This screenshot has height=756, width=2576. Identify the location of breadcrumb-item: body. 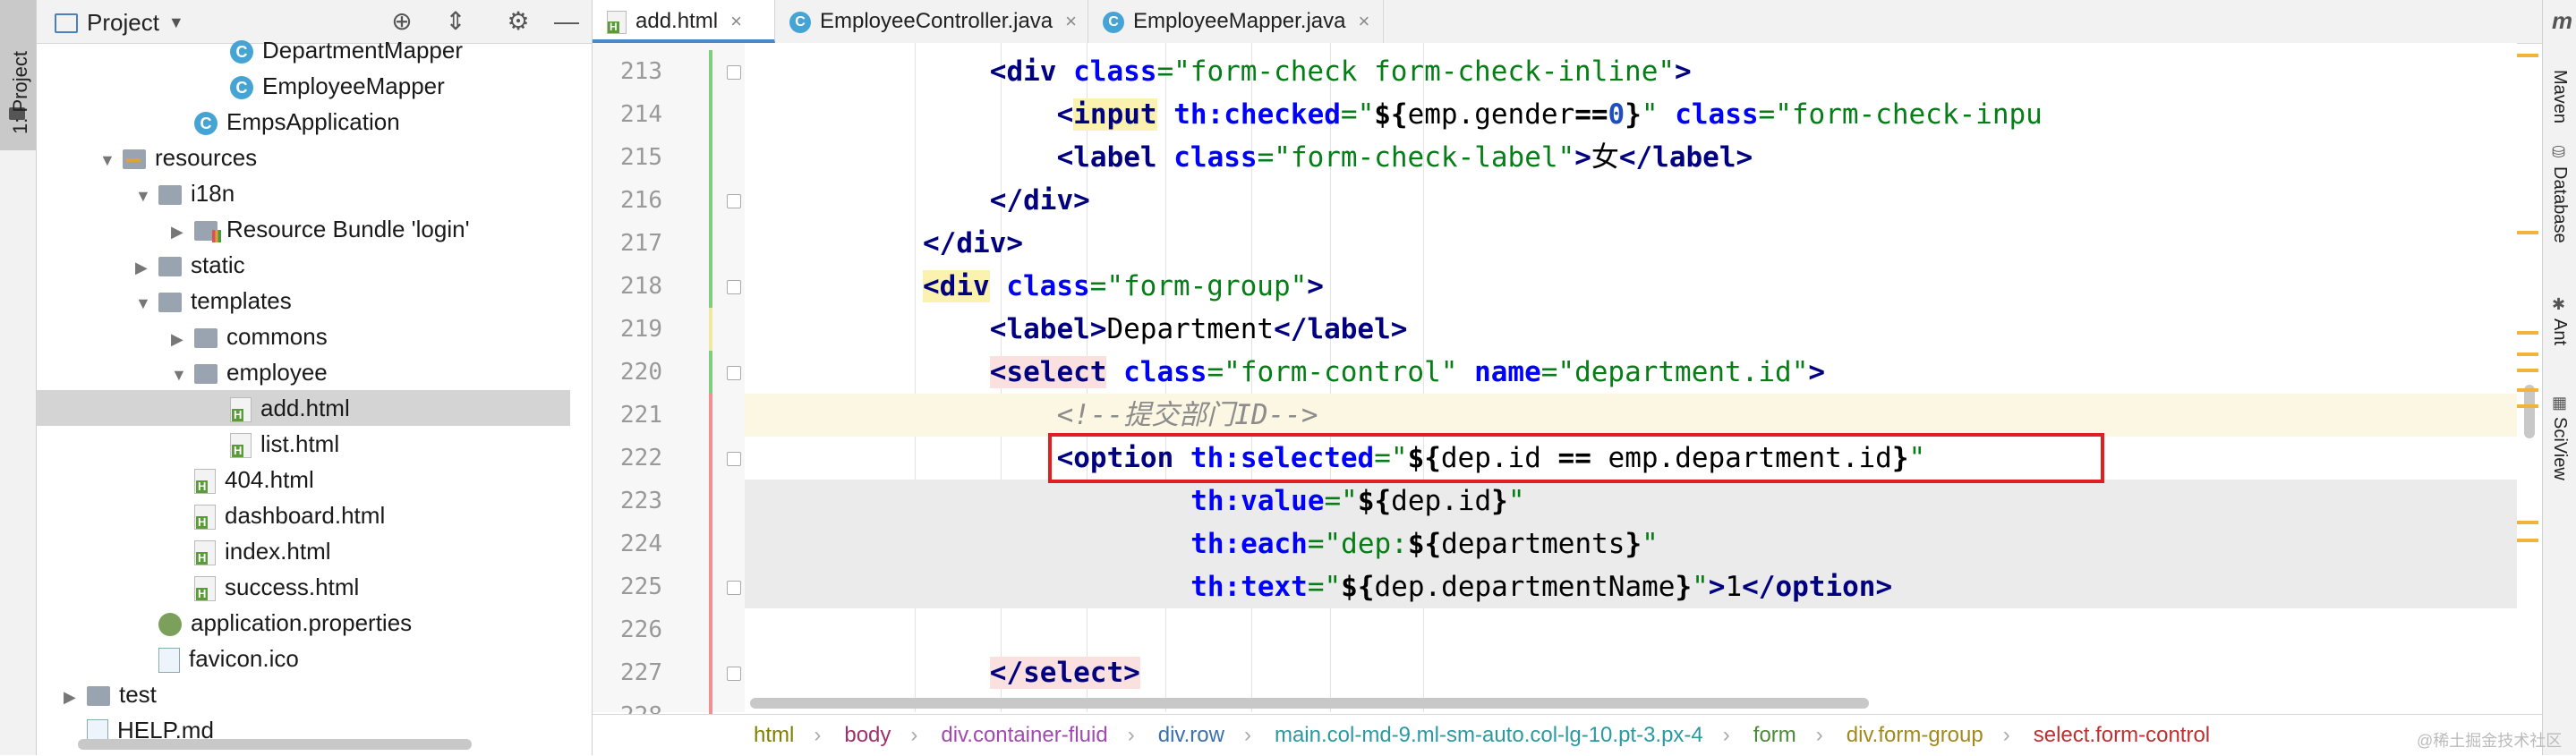
(867, 735).